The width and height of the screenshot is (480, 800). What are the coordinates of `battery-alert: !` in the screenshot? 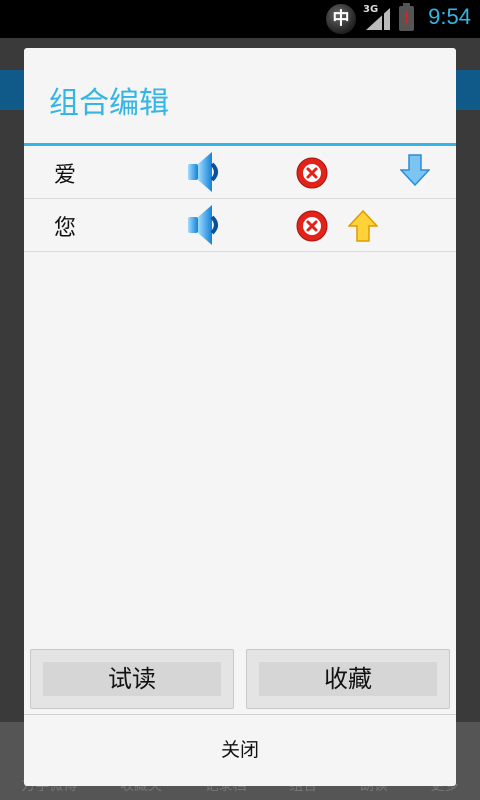 It's located at (406, 17).